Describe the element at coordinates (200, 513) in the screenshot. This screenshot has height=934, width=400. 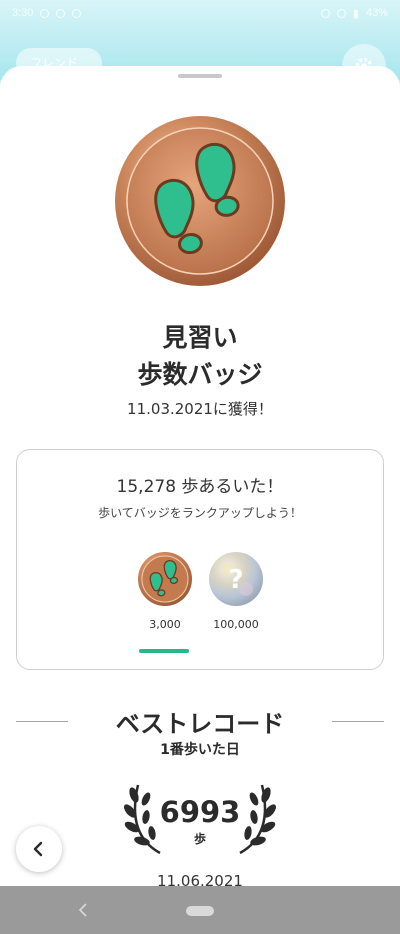
I see `rankup-hint: 歩いてバッジをランクアップしよう！` at that location.